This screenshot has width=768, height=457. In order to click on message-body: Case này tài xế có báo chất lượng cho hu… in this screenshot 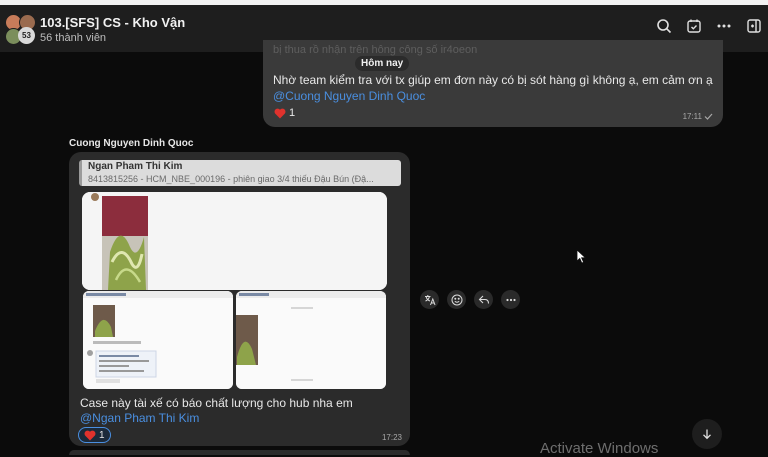, I will do `click(216, 403)`.